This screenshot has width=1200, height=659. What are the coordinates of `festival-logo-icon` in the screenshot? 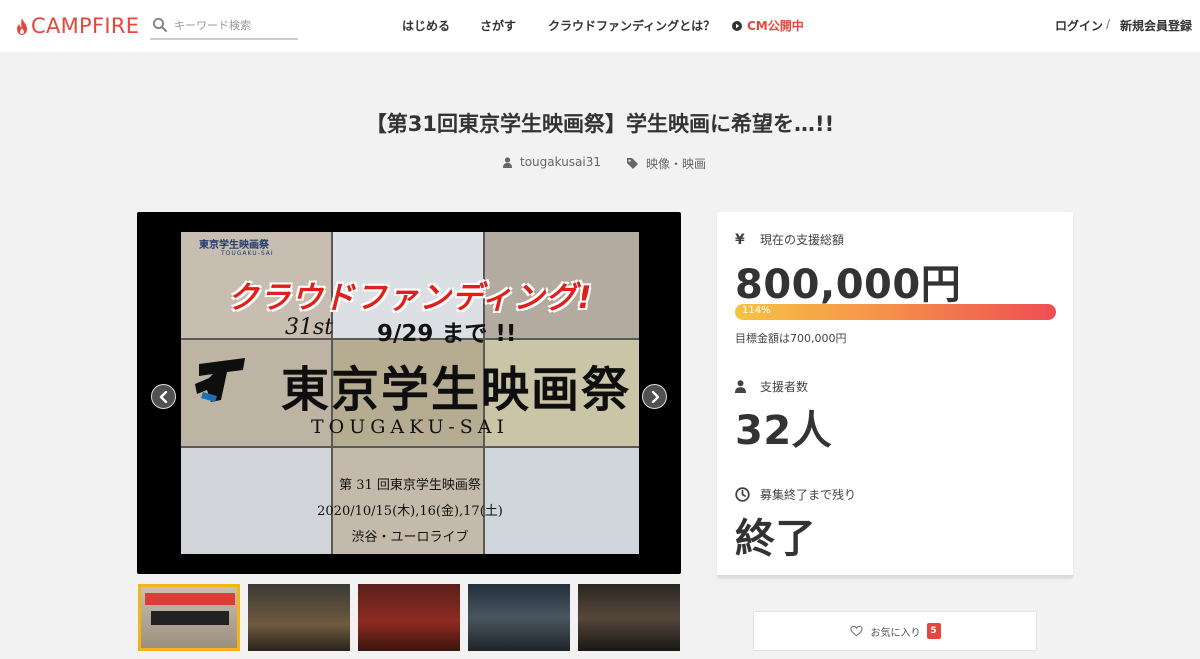 It's located at (220, 380).